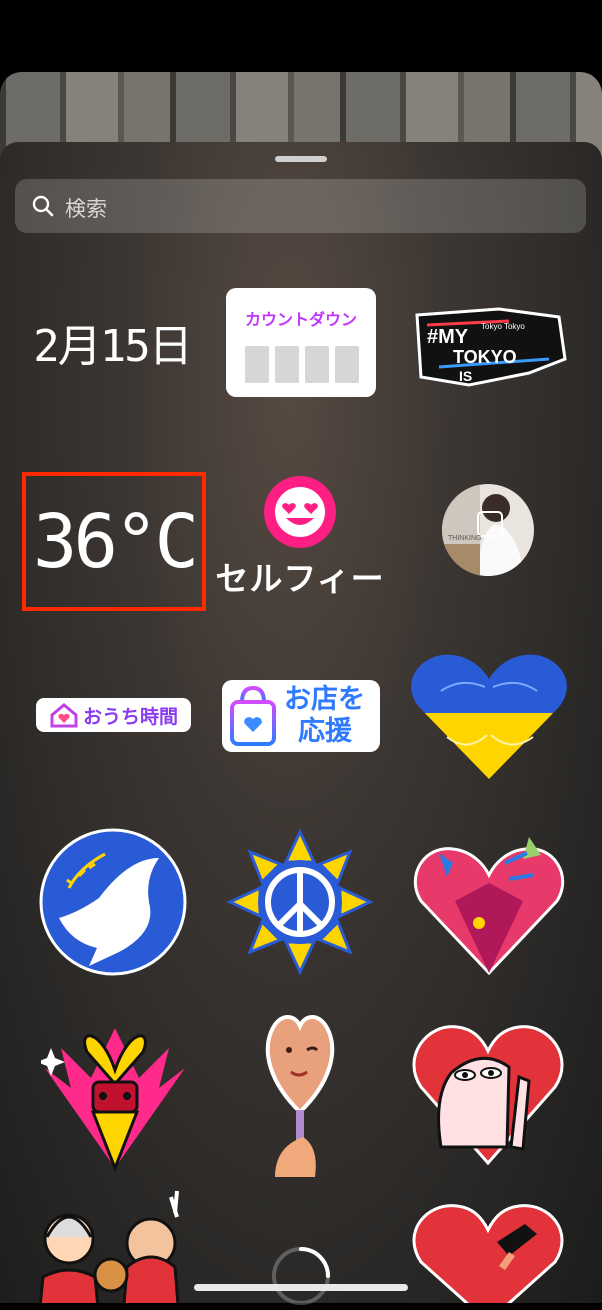  What do you see at coordinates (109, 1246) in the screenshot?
I see `family-group-icon` at bounding box center [109, 1246].